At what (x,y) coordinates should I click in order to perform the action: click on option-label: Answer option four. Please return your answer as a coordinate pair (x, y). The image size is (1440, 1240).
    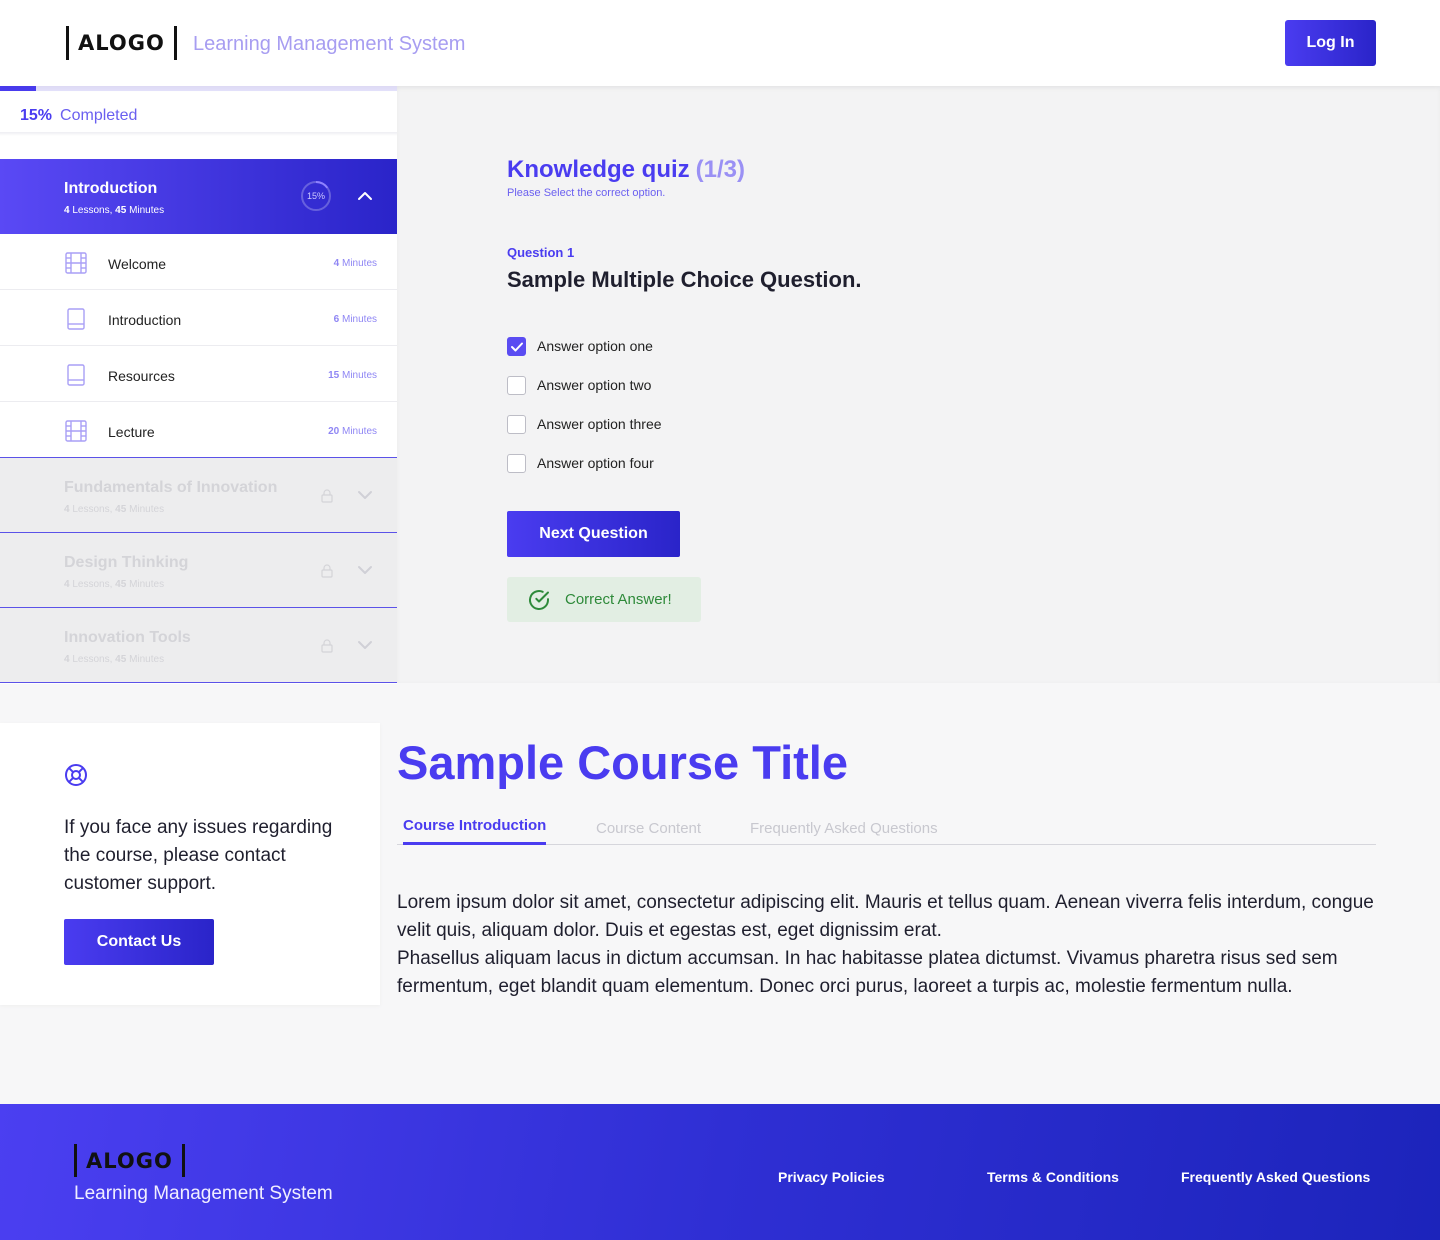
    Looking at the image, I should click on (595, 463).